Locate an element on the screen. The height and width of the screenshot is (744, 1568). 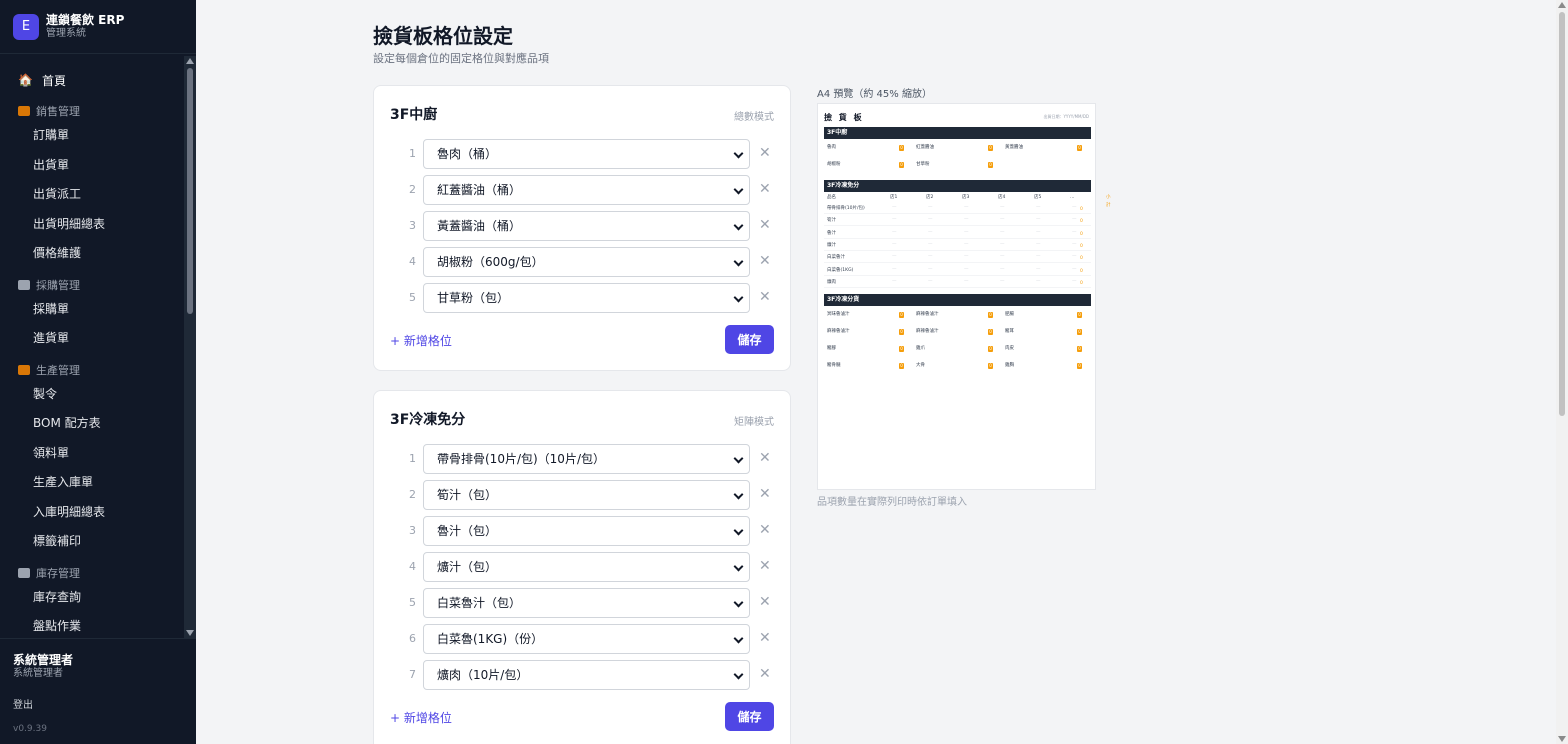
sidebar-item: 入庫明細總表 is located at coordinates (92, 513).